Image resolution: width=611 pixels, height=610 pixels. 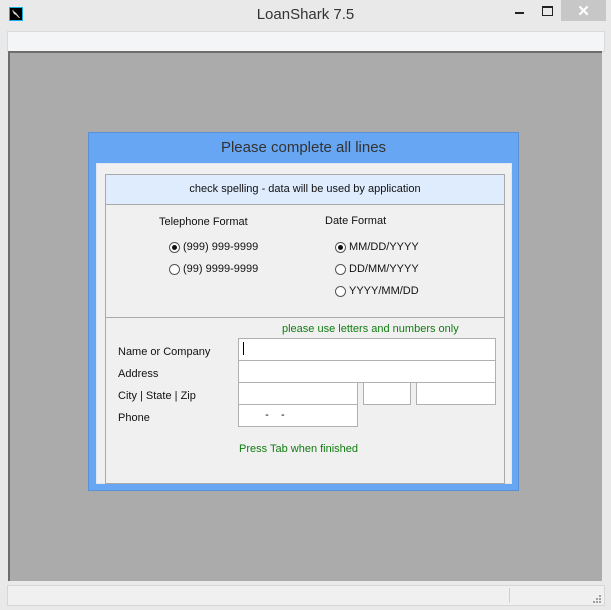 What do you see at coordinates (134, 418) in the screenshot?
I see `phone-label: Phone` at bounding box center [134, 418].